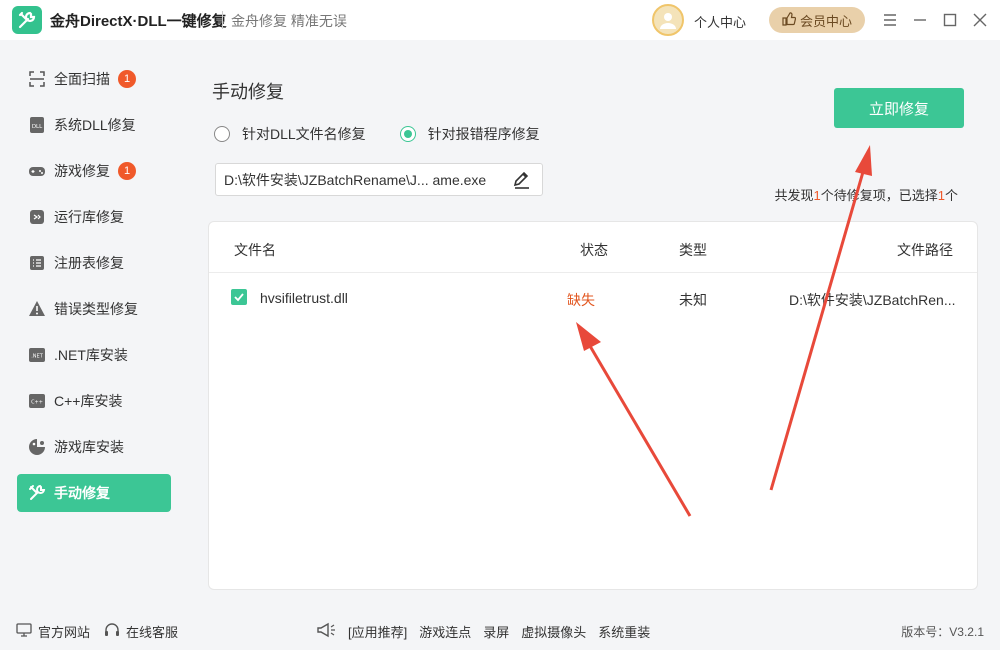 This screenshot has width=1000, height=650. I want to click on megaphone-icon, so click(326, 631).